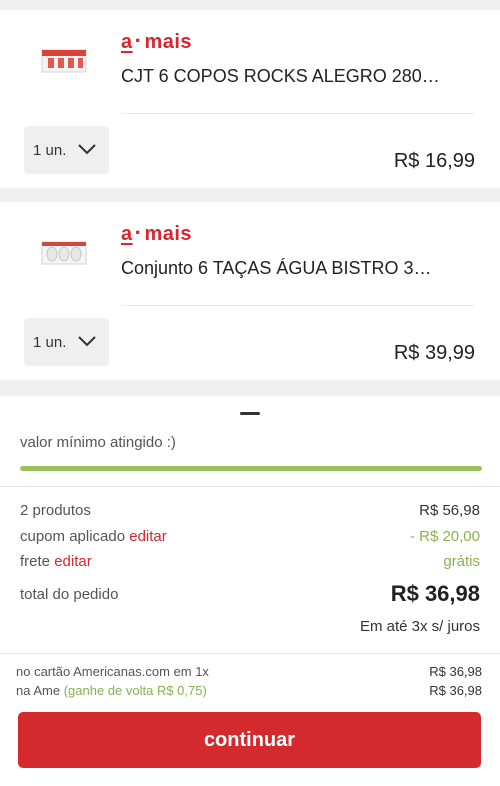 The image size is (500, 786). What do you see at coordinates (444, 536) in the screenshot?
I see `coupon-discount: - R$ 20,00` at bounding box center [444, 536].